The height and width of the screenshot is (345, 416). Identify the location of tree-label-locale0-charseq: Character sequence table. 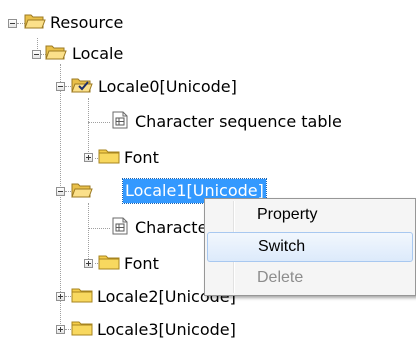
(238, 121).